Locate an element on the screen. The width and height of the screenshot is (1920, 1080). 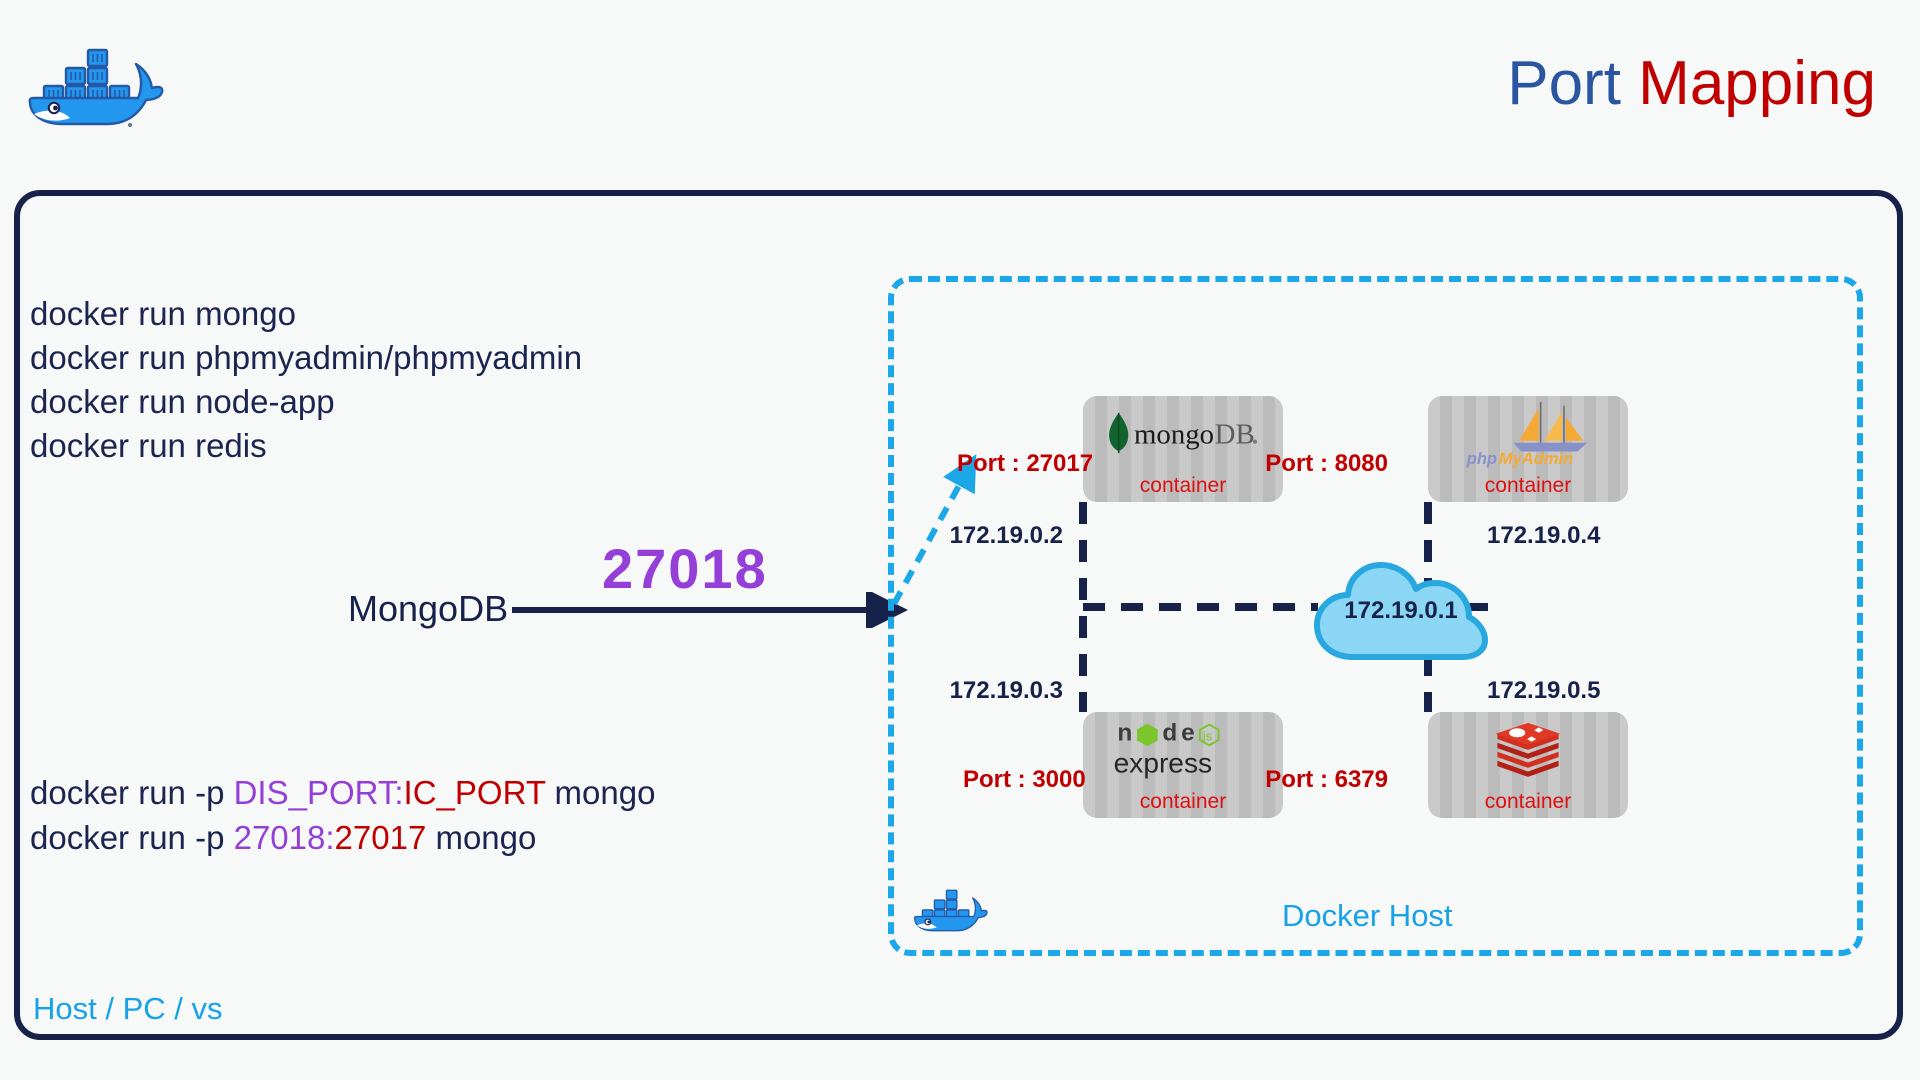
command-line: docker run redis is located at coordinates (148, 445).